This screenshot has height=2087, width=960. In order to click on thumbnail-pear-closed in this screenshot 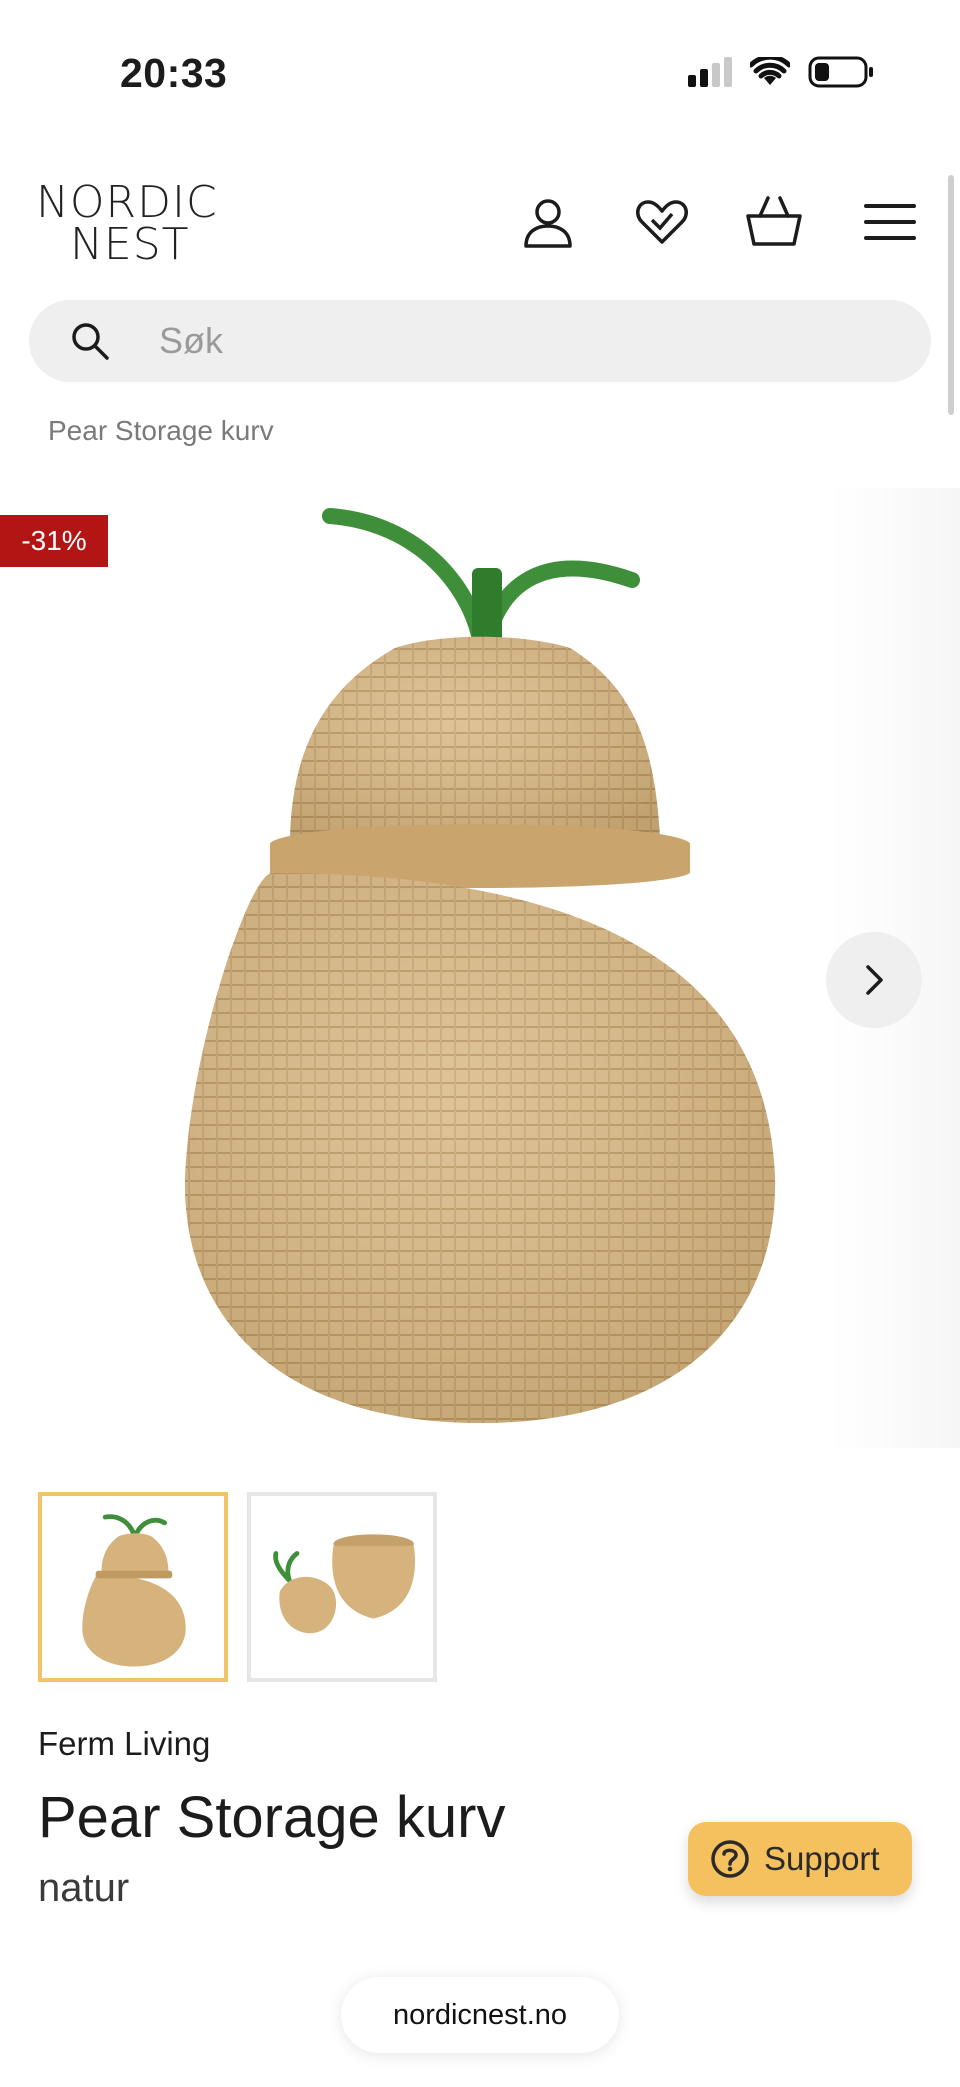, I will do `click(134, 1590)`.